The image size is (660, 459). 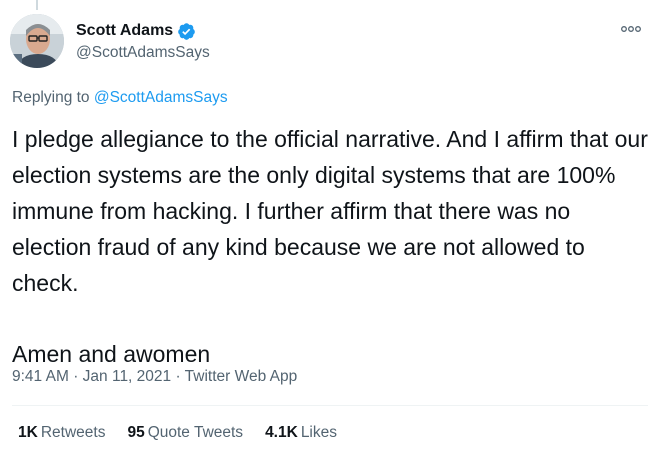 What do you see at coordinates (51, 97) in the screenshot?
I see `replying-to-prefix: Replying to` at bounding box center [51, 97].